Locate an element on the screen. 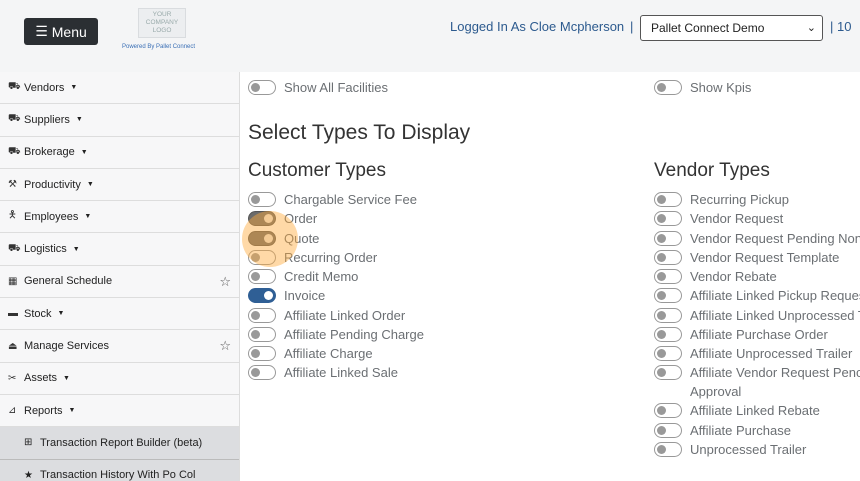 The height and width of the screenshot is (481, 860). sidebar-item-stock: ▬ Stock ▼ is located at coordinates (119, 314).